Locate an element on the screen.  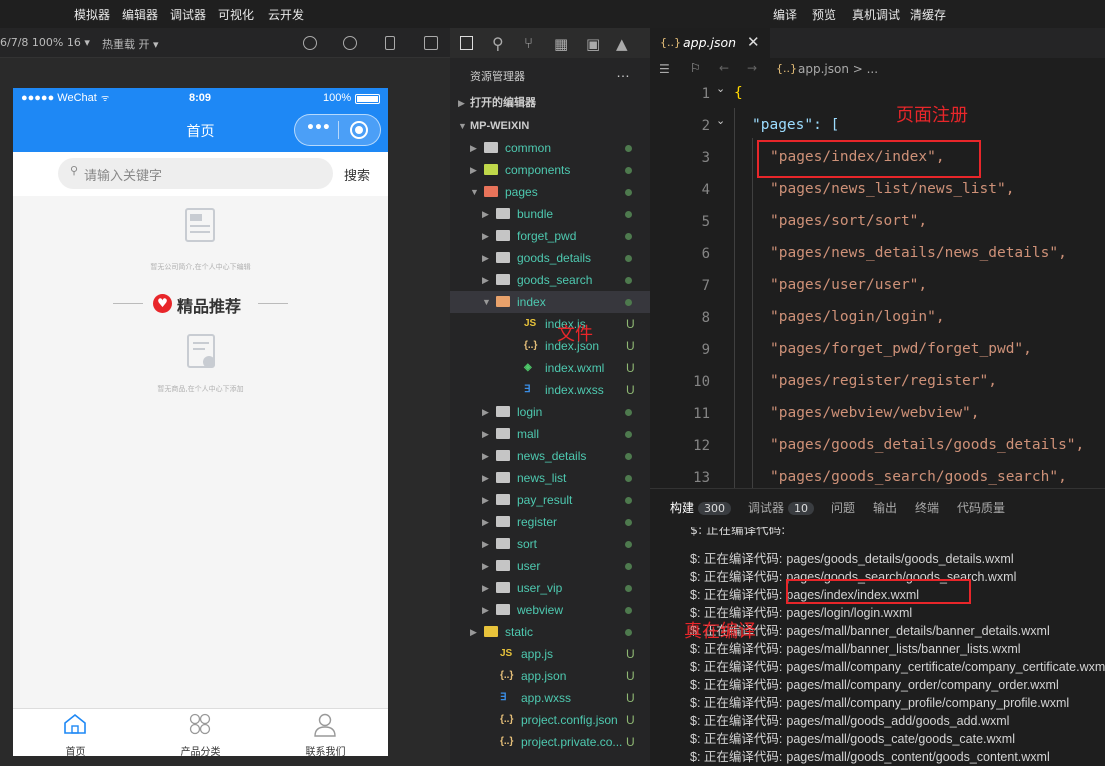
menu-debugger: 调试器 is located at coordinates (188, 14).